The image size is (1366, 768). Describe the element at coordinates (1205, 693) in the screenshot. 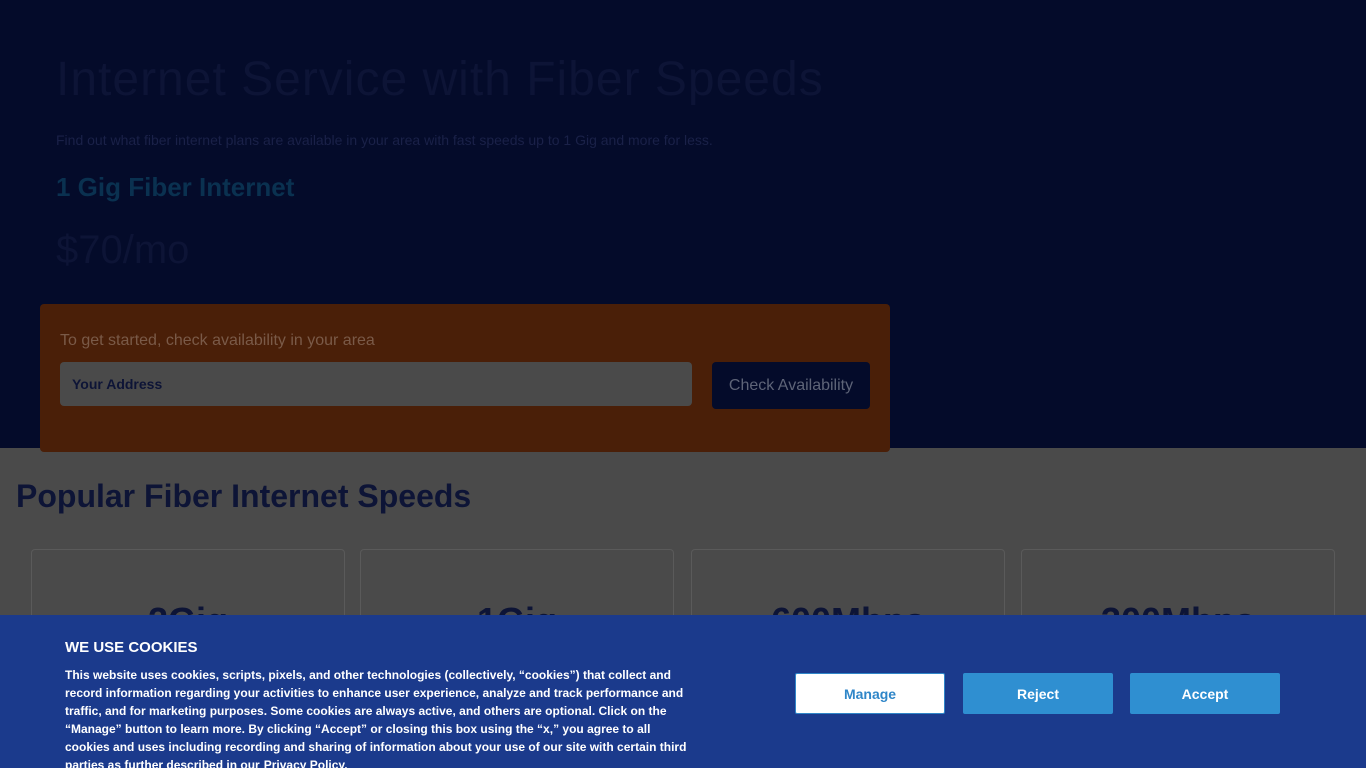

I see `accept-cookies-button: Accept` at that location.